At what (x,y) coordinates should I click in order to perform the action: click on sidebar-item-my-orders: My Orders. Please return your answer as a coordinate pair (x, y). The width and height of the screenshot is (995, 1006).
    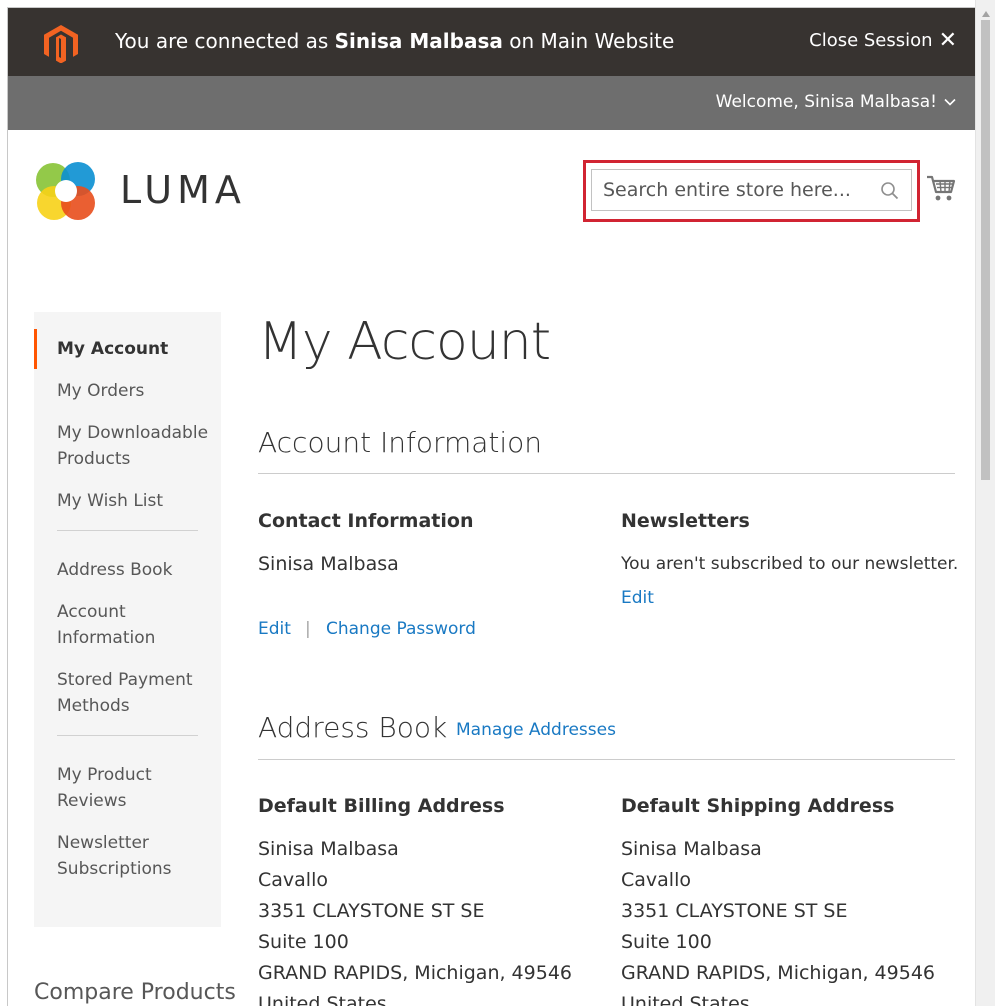
    Looking at the image, I should click on (127, 391).